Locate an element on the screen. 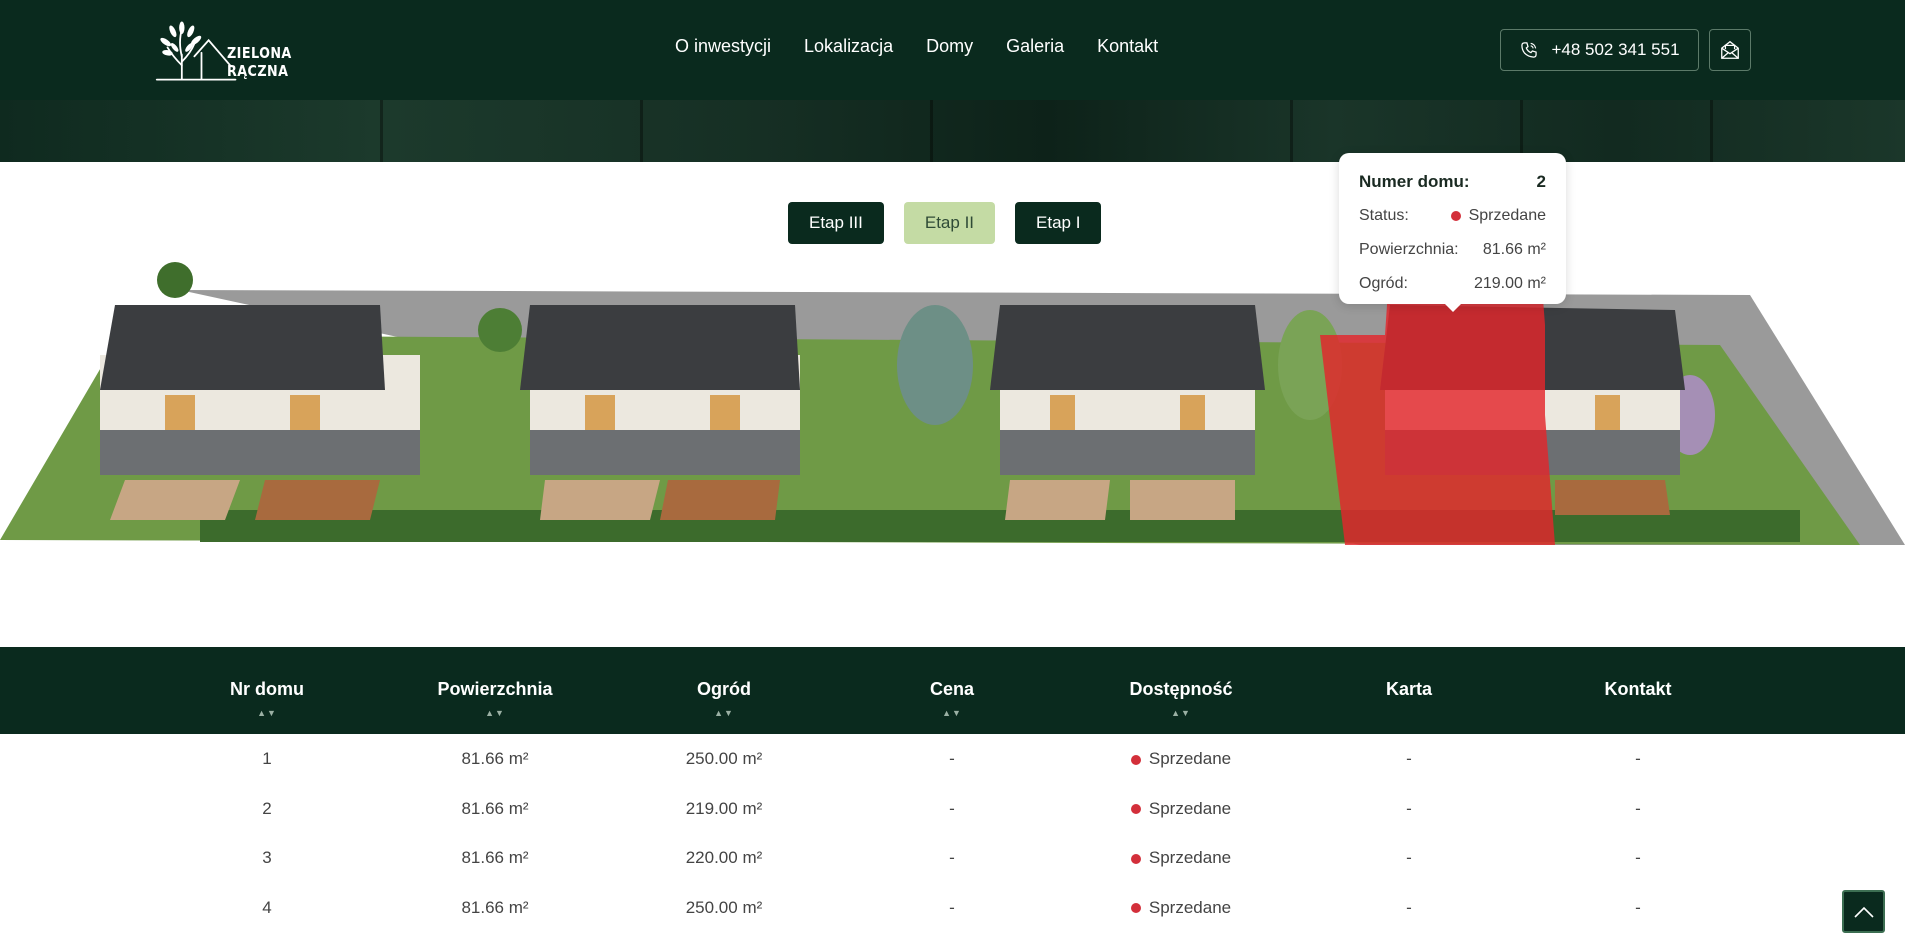  tooltip-status: Sprzedane is located at coordinates (1498, 216).